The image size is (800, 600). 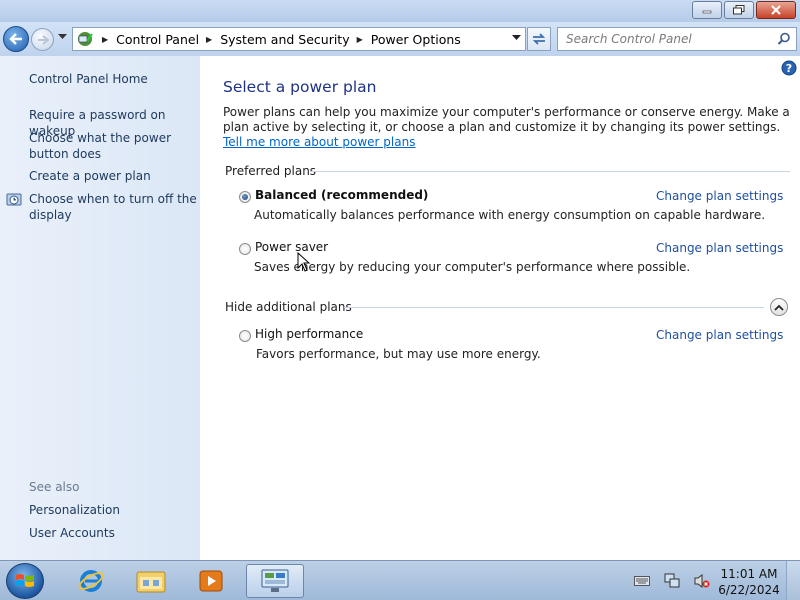 What do you see at coordinates (666, 39) in the screenshot?
I see `search-input` at bounding box center [666, 39].